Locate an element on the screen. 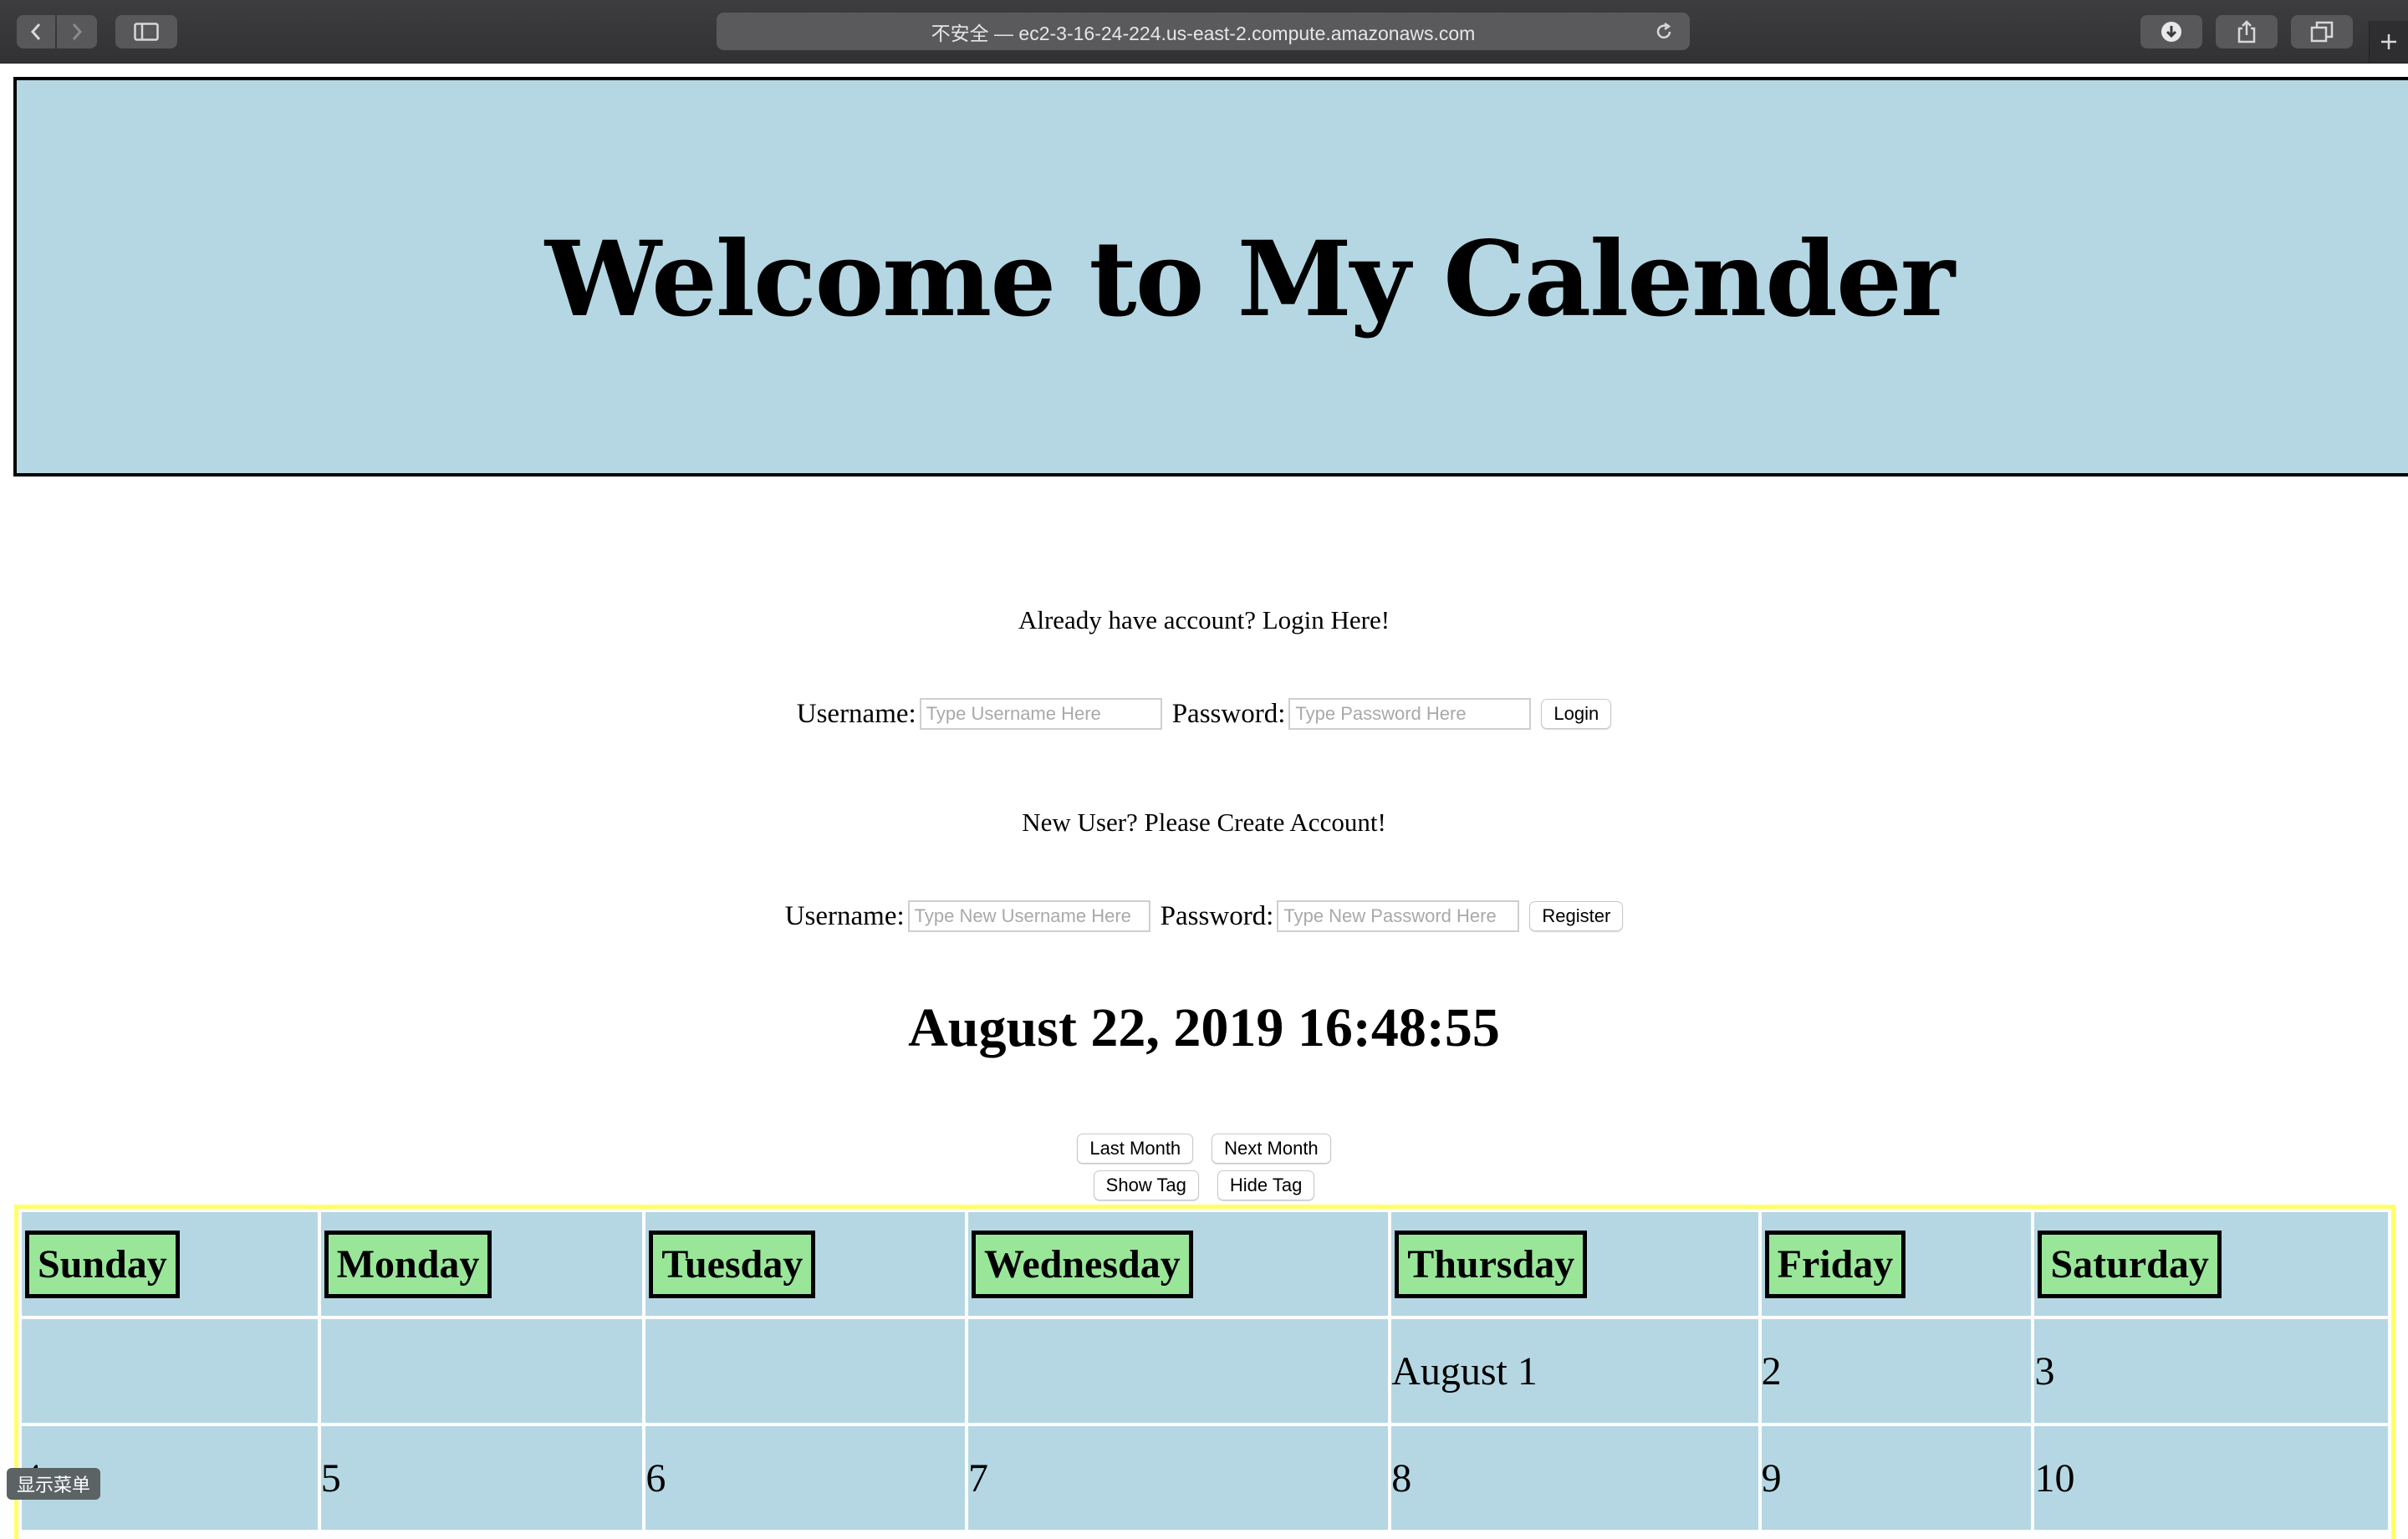  login-username-label: Username: is located at coordinates (856, 713).